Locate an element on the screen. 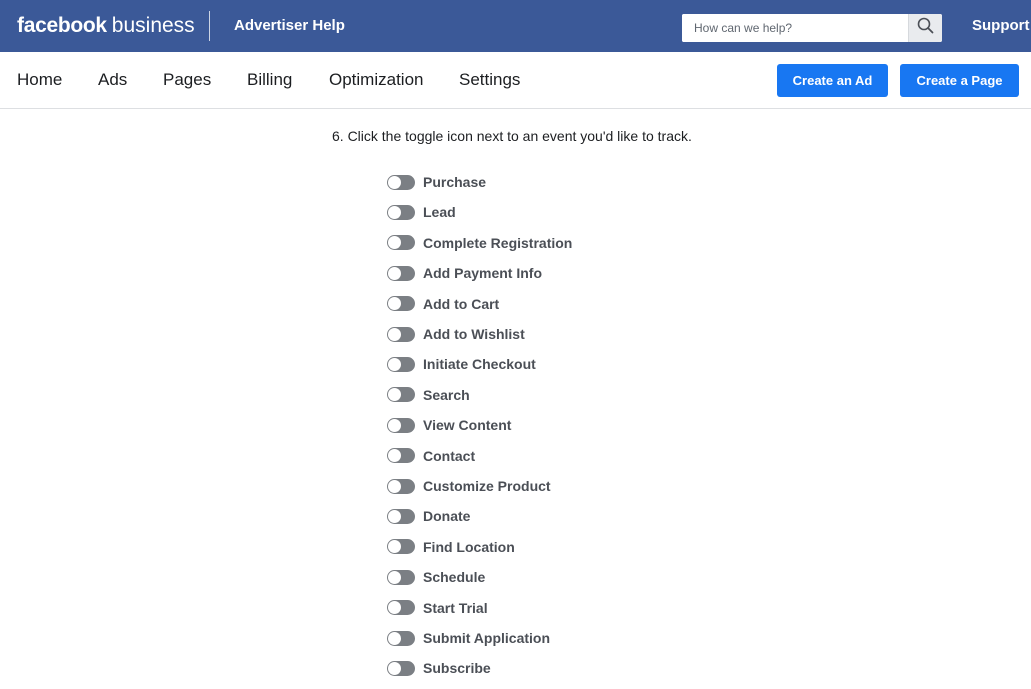 This screenshot has width=1031, height=689. event-row-add-to-cart: Add to Cart is located at coordinates (537, 304).